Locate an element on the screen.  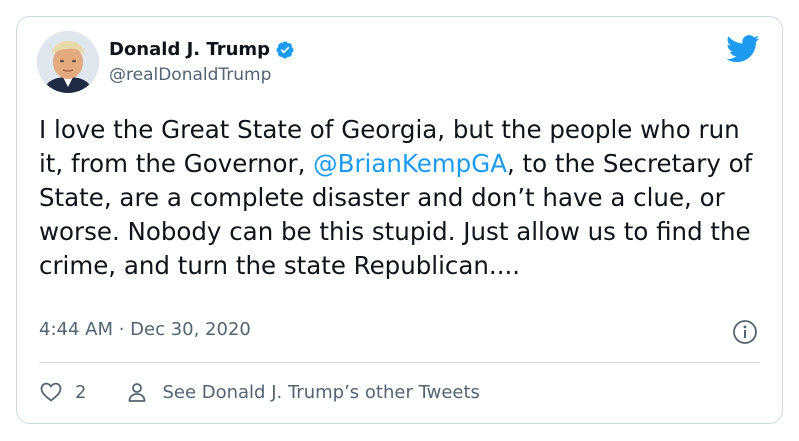
author-handle: @realDonaldTrump is located at coordinates (190, 75).